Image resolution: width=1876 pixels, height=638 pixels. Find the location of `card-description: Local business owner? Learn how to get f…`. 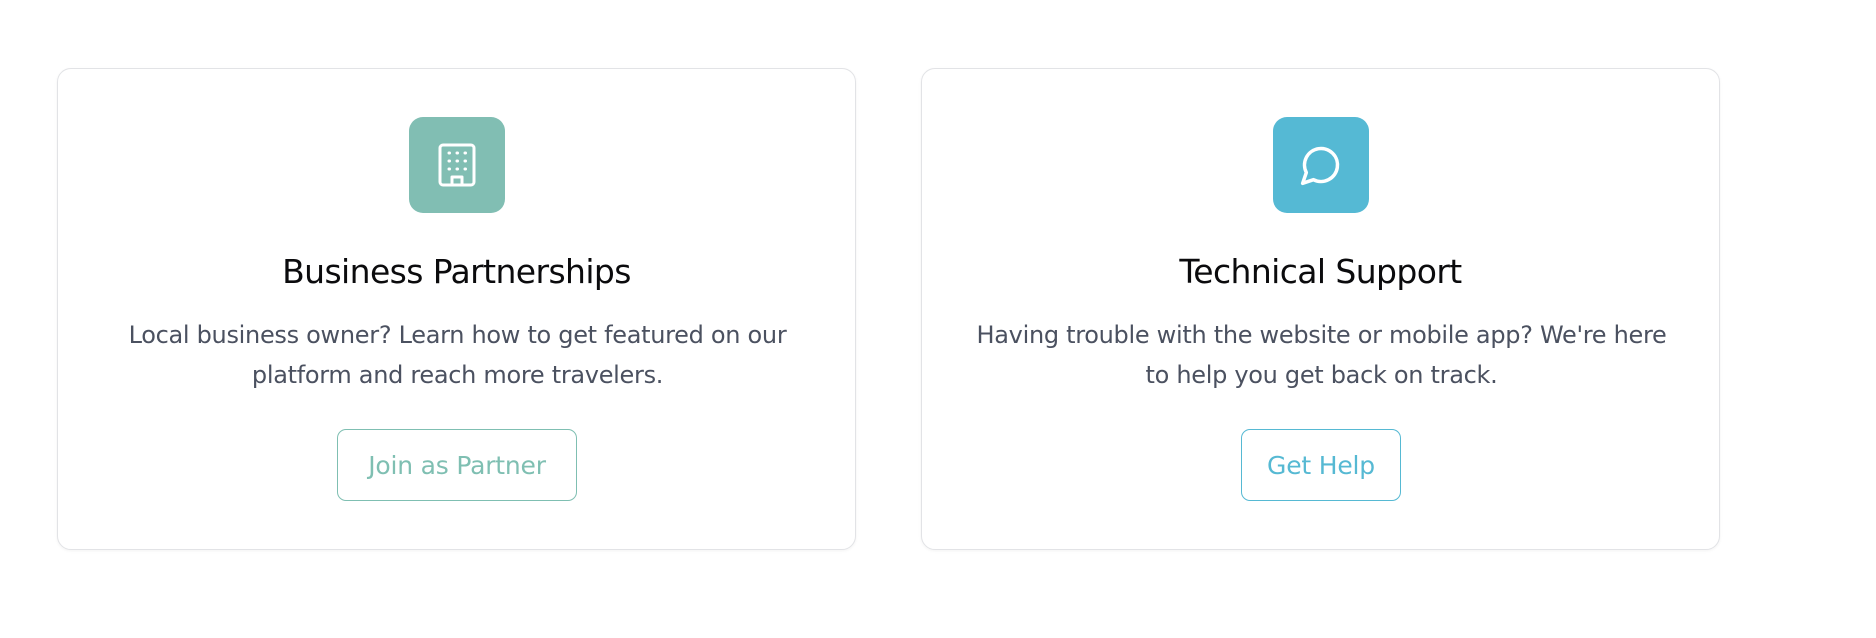

card-description: Local business owner? Learn how to get f… is located at coordinates (457, 355).